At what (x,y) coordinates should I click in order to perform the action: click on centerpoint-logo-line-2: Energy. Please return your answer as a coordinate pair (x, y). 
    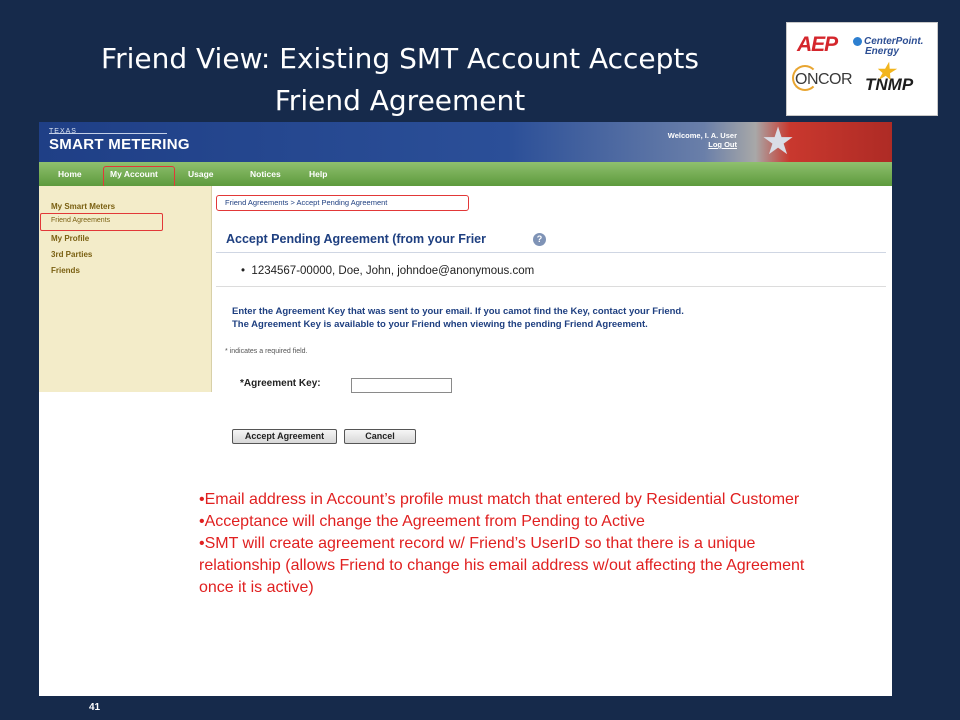
    Looking at the image, I should click on (882, 52).